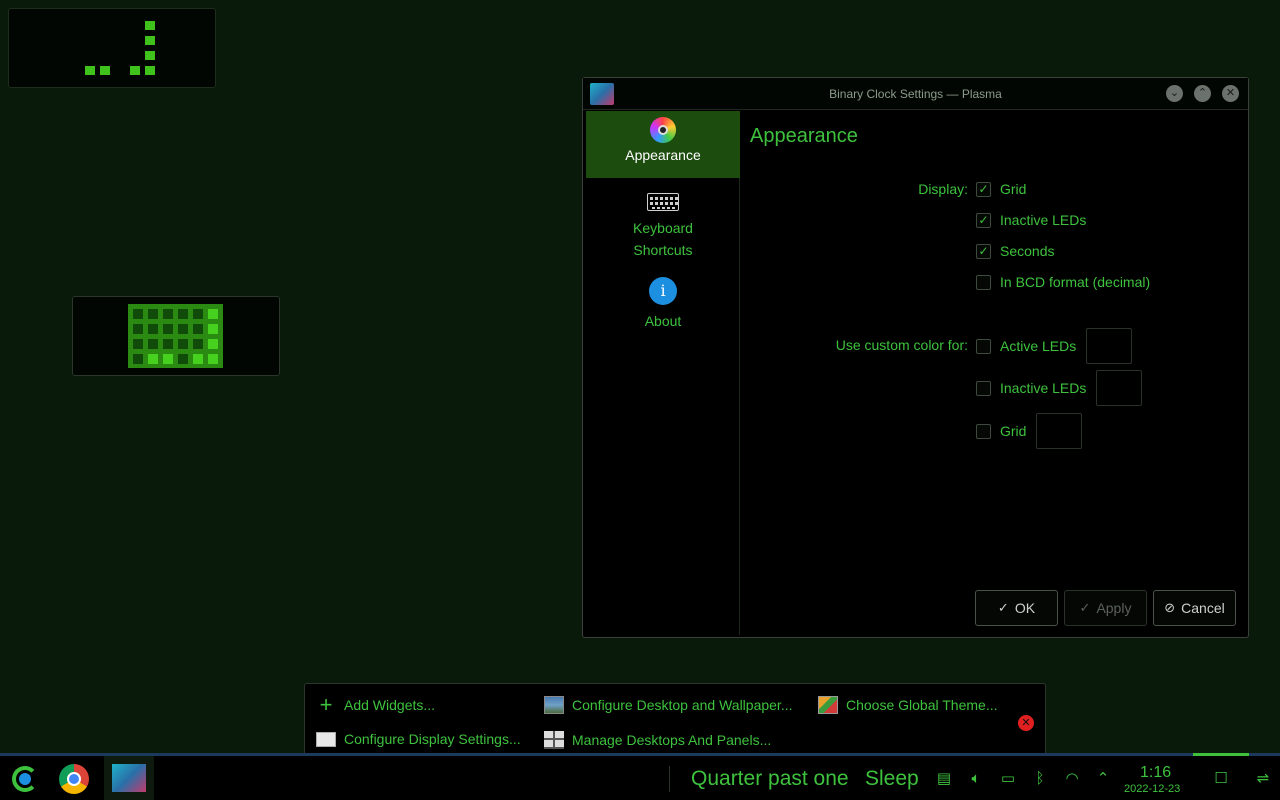 The height and width of the screenshot is (800, 1280). I want to click on sidebar-item-label: Appearance, so click(663, 155).